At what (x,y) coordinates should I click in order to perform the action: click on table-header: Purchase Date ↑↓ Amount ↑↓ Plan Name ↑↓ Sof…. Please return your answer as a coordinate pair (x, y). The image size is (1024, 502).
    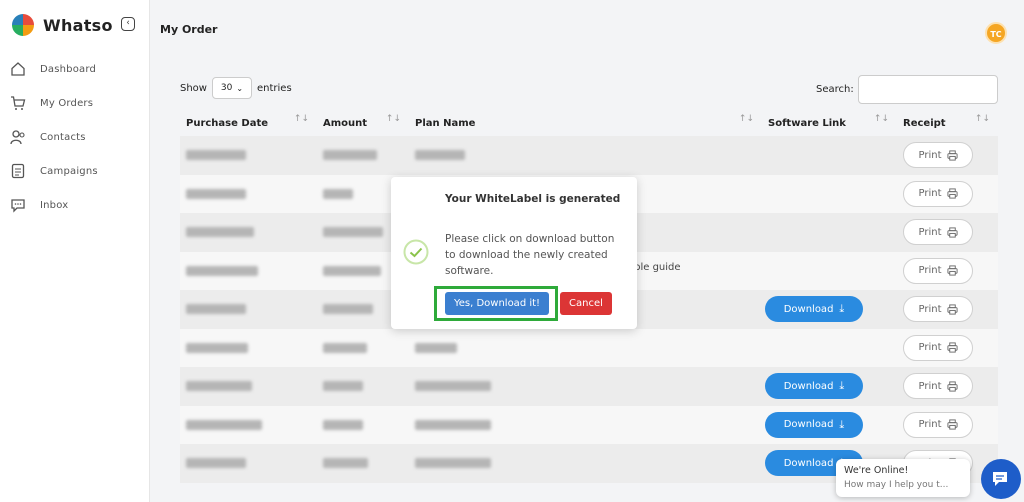
    Looking at the image, I should click on (589, 123).